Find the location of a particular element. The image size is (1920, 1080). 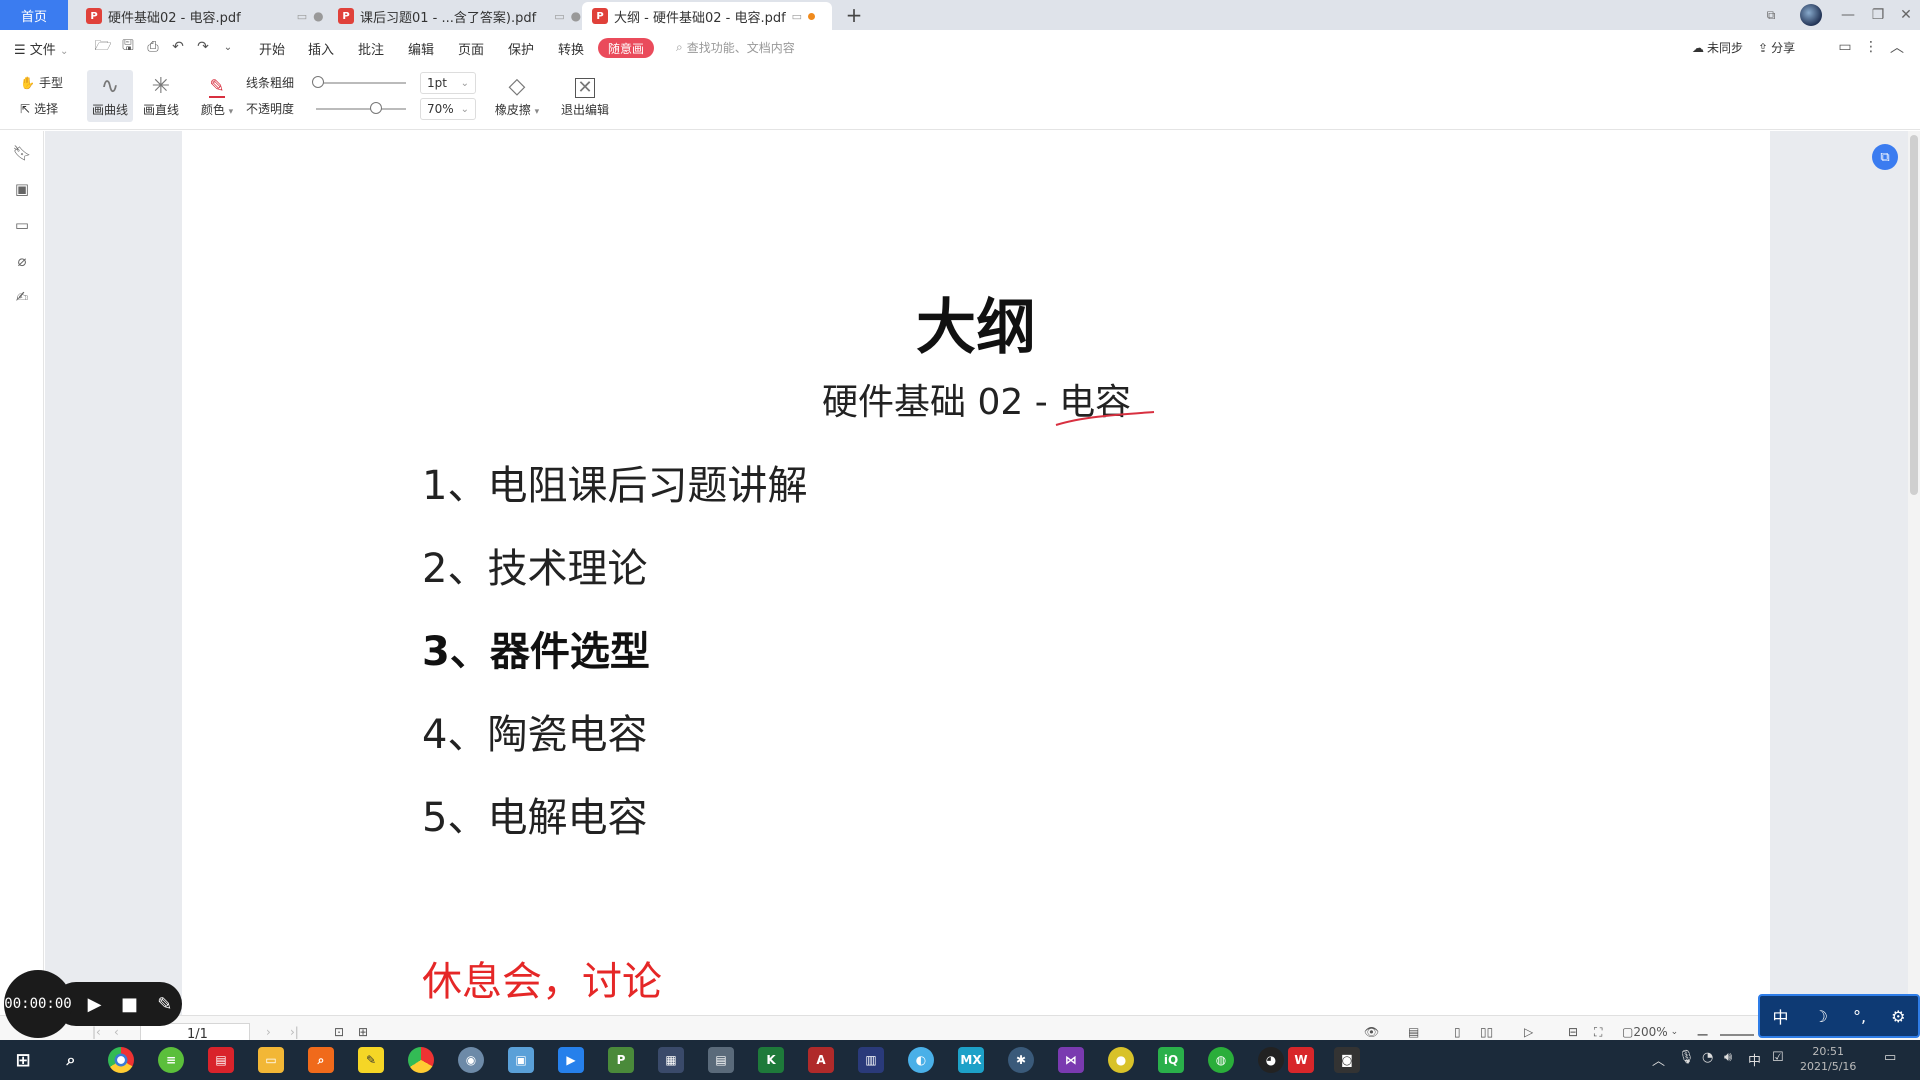

volume-icon: 🔊︎ is located at coordinates (1728, 1057).